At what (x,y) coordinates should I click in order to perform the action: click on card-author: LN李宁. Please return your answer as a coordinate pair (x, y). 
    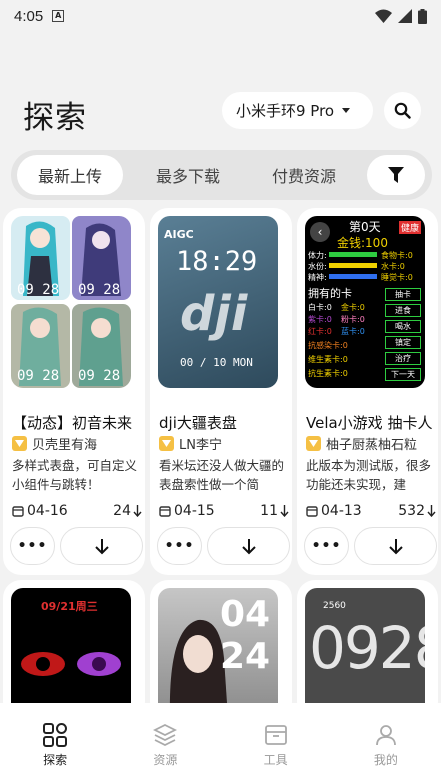
    Looking at the image, I should click on (190, 443).